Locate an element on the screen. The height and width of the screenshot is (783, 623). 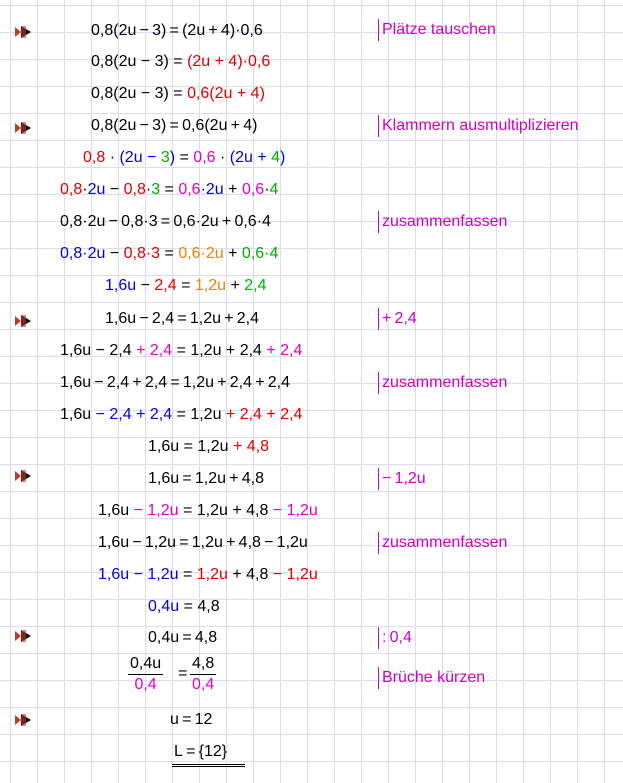
fraction-left-numerator: 0,4u is located at coordinates (146, 663).